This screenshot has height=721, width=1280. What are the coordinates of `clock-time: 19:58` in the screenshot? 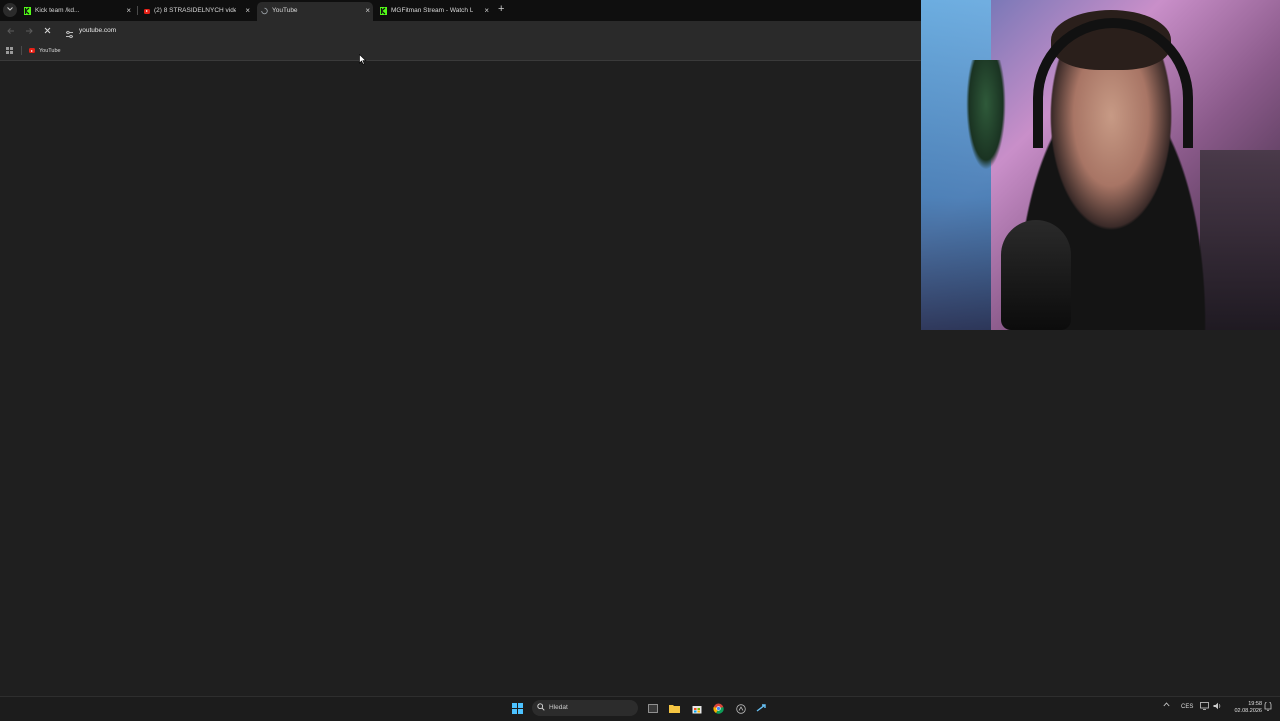 It's located at (1255, 704).